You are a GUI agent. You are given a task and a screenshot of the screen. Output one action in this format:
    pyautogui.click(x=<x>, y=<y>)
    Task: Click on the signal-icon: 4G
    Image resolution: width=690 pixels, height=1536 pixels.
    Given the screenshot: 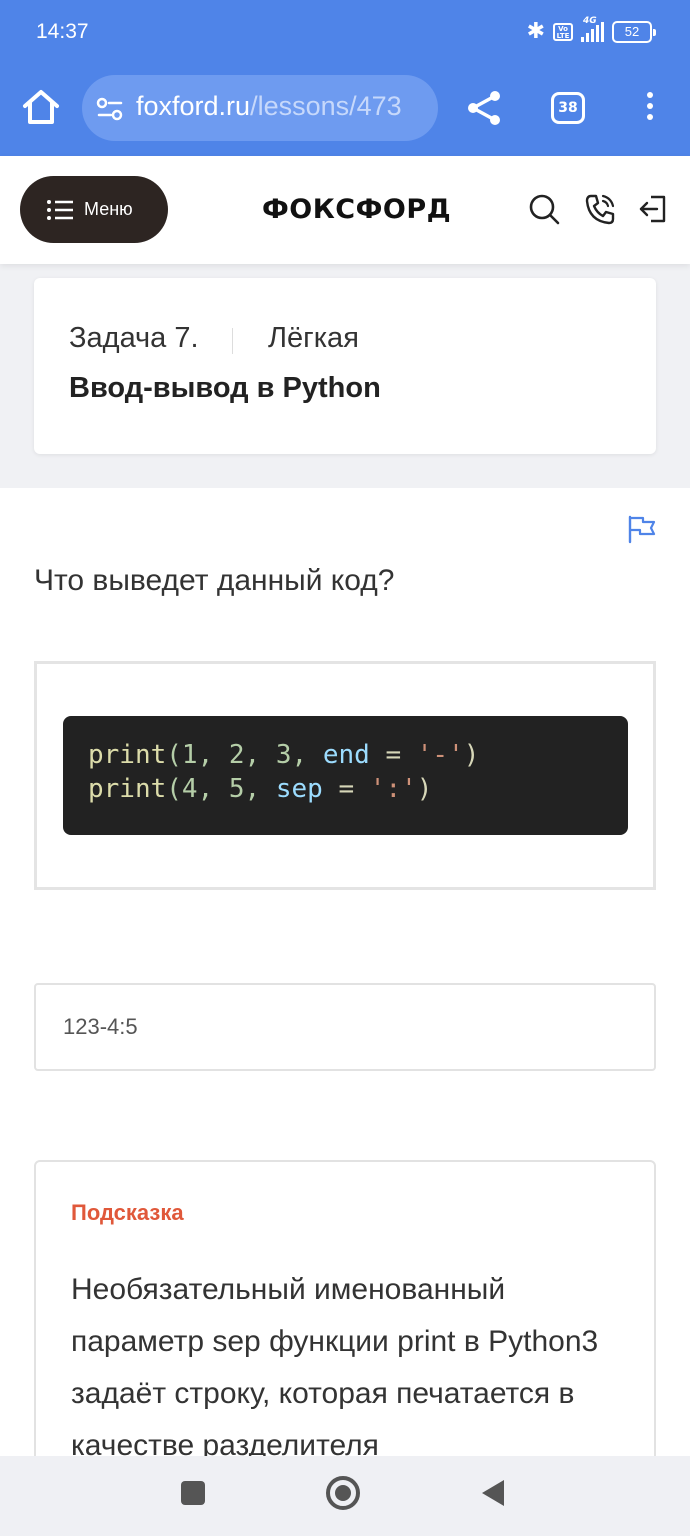 What is the action you would take?
    pyautogui.click(x=592, y=29)
    